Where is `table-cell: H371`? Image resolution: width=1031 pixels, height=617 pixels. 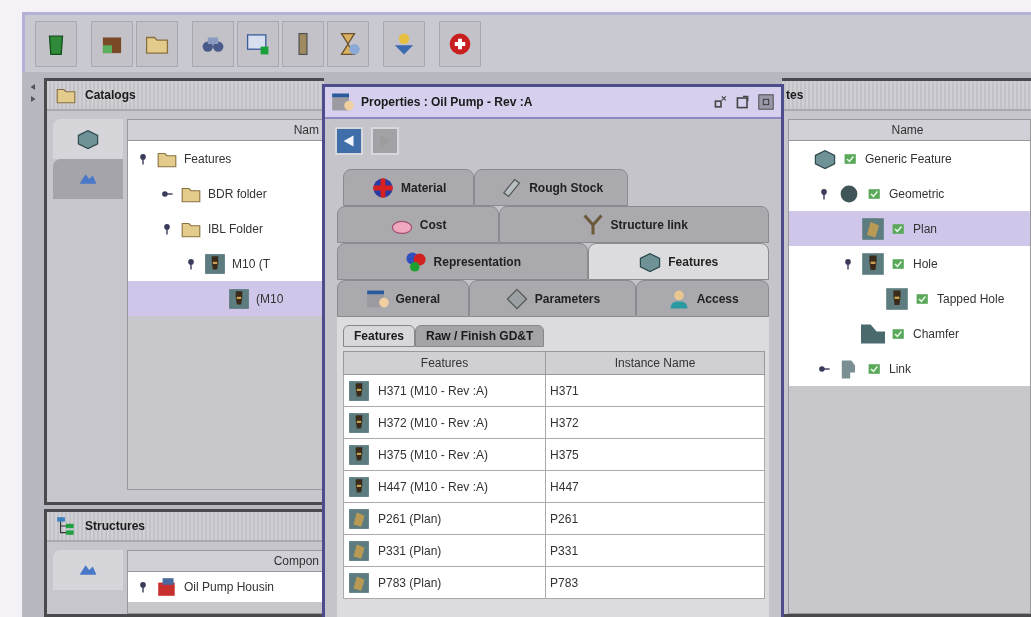
table-cell: H371 is located at coordinates (655, 390).